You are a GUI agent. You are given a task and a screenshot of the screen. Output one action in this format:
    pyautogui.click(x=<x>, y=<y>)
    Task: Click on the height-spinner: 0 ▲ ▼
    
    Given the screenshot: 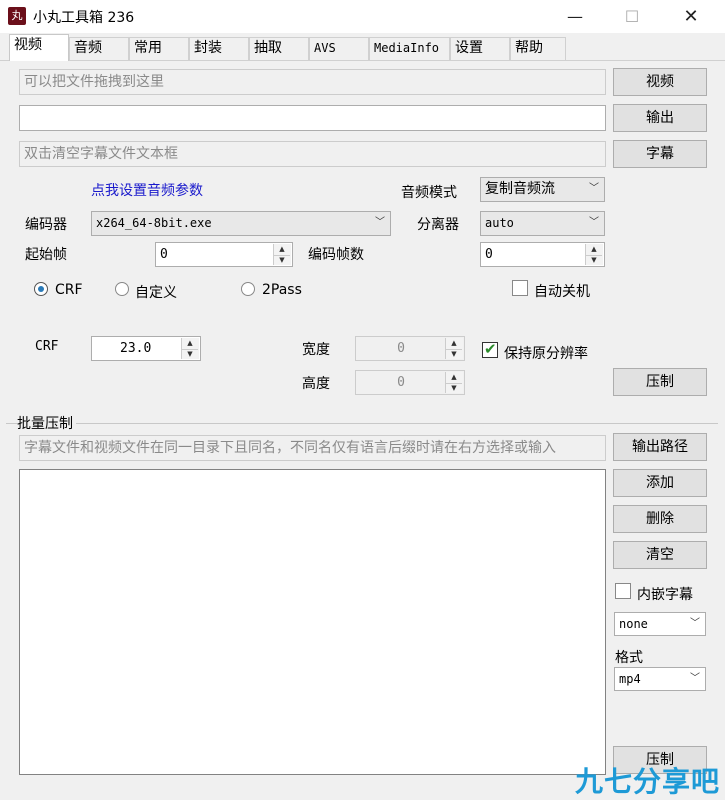 What is the action you would take?
    pyautogui.click(x=410, y=382)
    